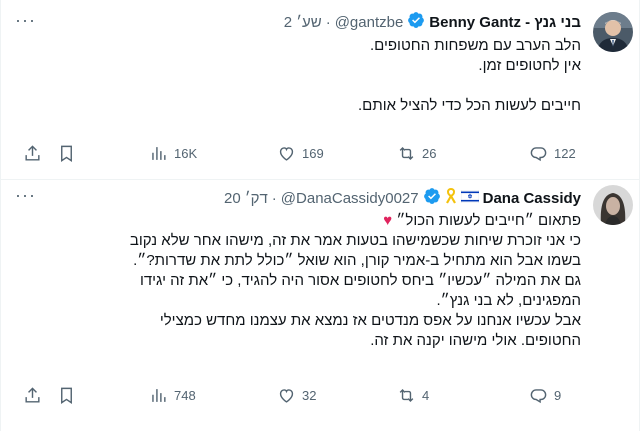 This screenshot has height=431, width=640. Describe the element at coordinates (369, 22) in the screenshot. I see `author-handle: @gantzbe` at that location.